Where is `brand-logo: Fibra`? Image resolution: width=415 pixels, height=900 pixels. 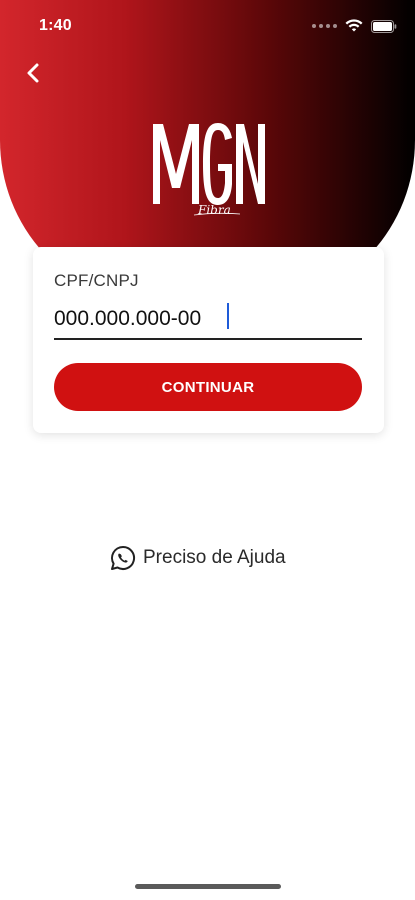
brand-logo: Fibra is located at coordinates (209, 168).